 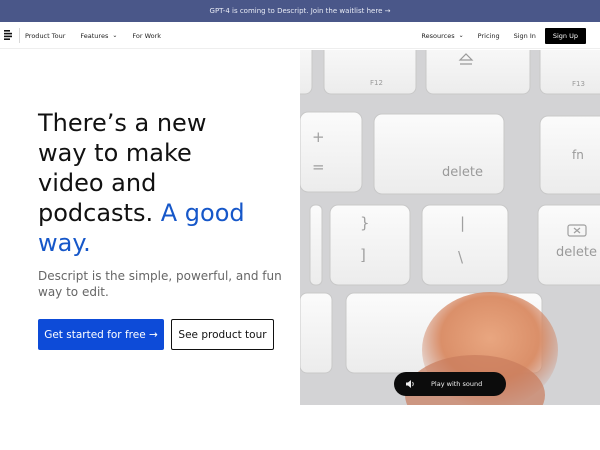 What do you see at coordinates (9, 35) in the screenshot?
I see `descript-logo-icon` at bounding box center [9, 35].